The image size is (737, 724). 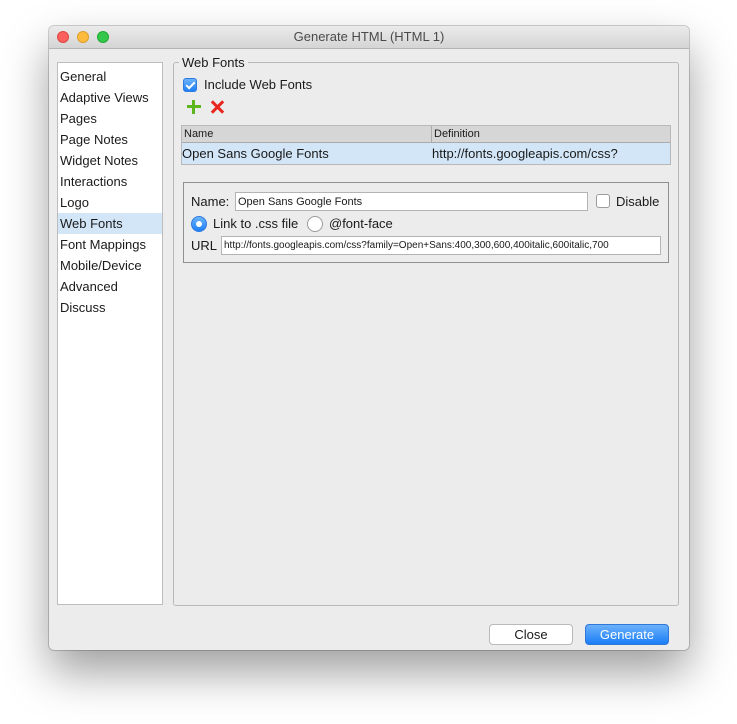 What do you see at coordinates (307, 134) in the screenshot?
I see `column-header-name: Name` at bounding box center [307, 134].